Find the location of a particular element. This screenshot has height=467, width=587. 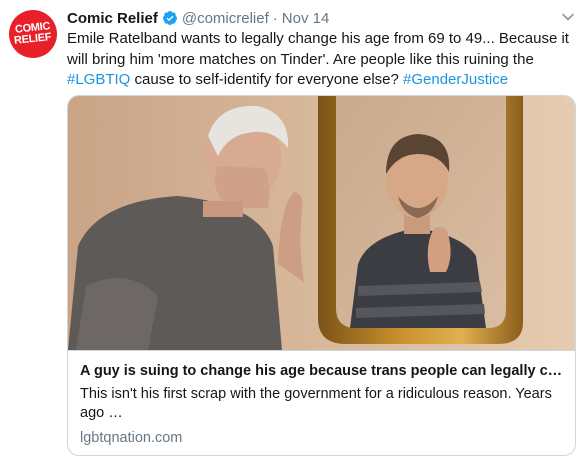

timestamp: Nov 14 is located at coordinates (306, 18).